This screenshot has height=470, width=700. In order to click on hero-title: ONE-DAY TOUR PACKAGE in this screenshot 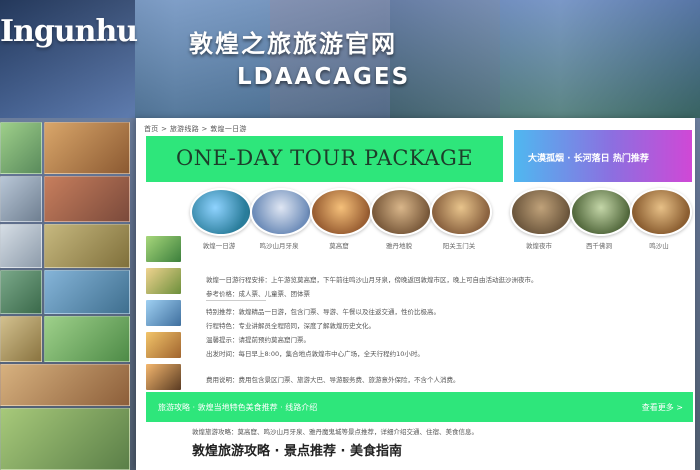, I will do `click(325, 158)`.